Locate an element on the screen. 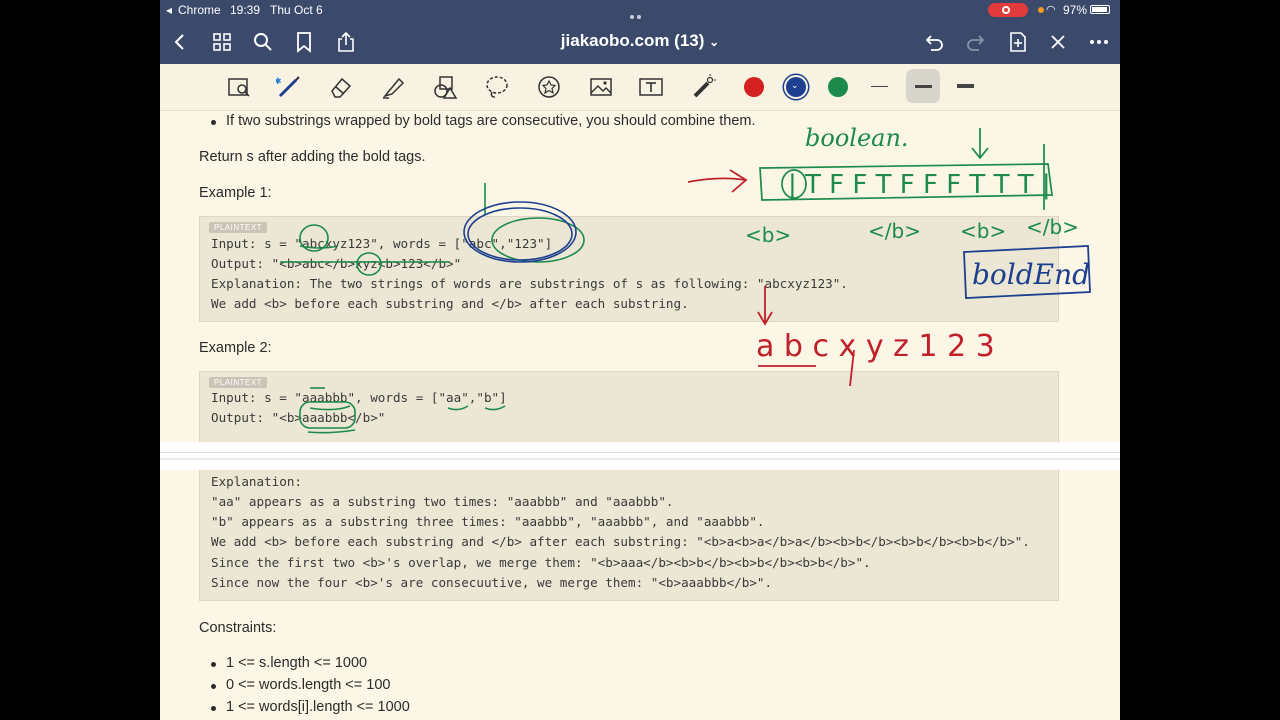 The width and height of the screenshot is (1280, 720). ink-boolean-array: | T F F T F F F T T T | is located at coordinates (919, 185).